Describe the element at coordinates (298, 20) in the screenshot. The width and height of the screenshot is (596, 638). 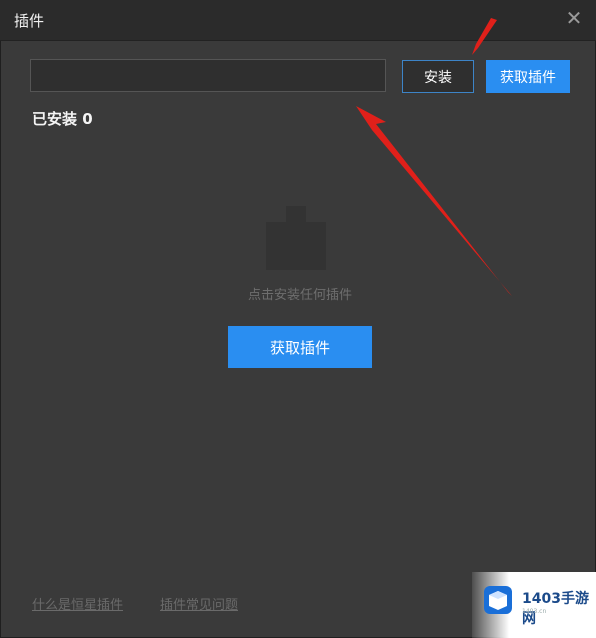
I see `titlebar: 插件 ✕` at that location.